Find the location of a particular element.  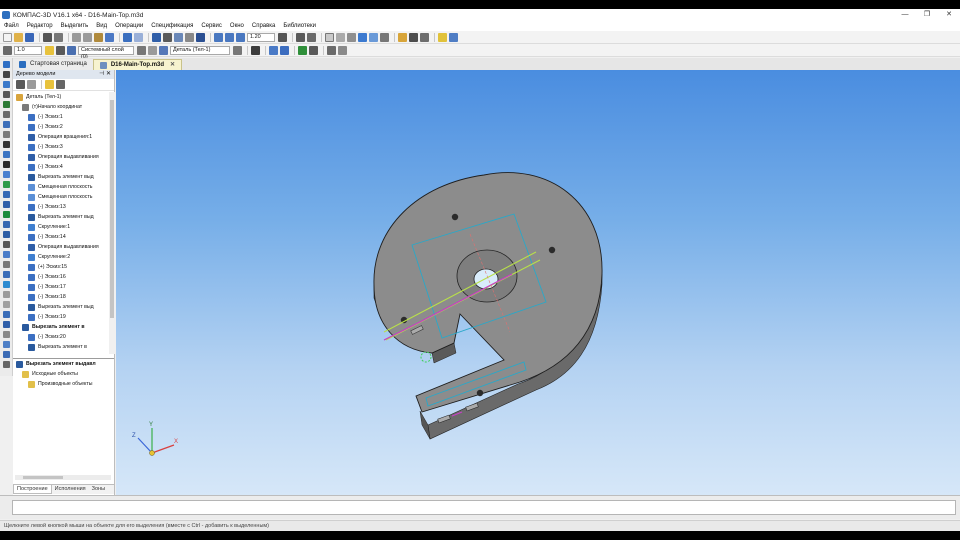

library-icon is located at coordinates (442, 37).